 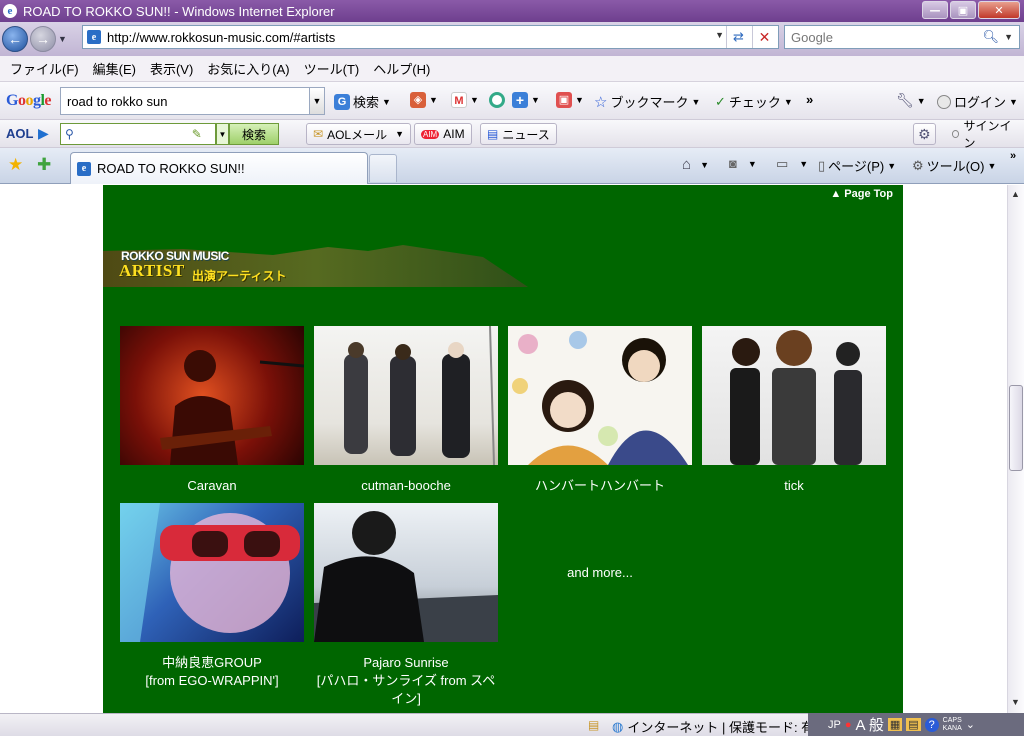 I want to click on google-search-button: G 検索 ▼, so click(x=362, y=101).